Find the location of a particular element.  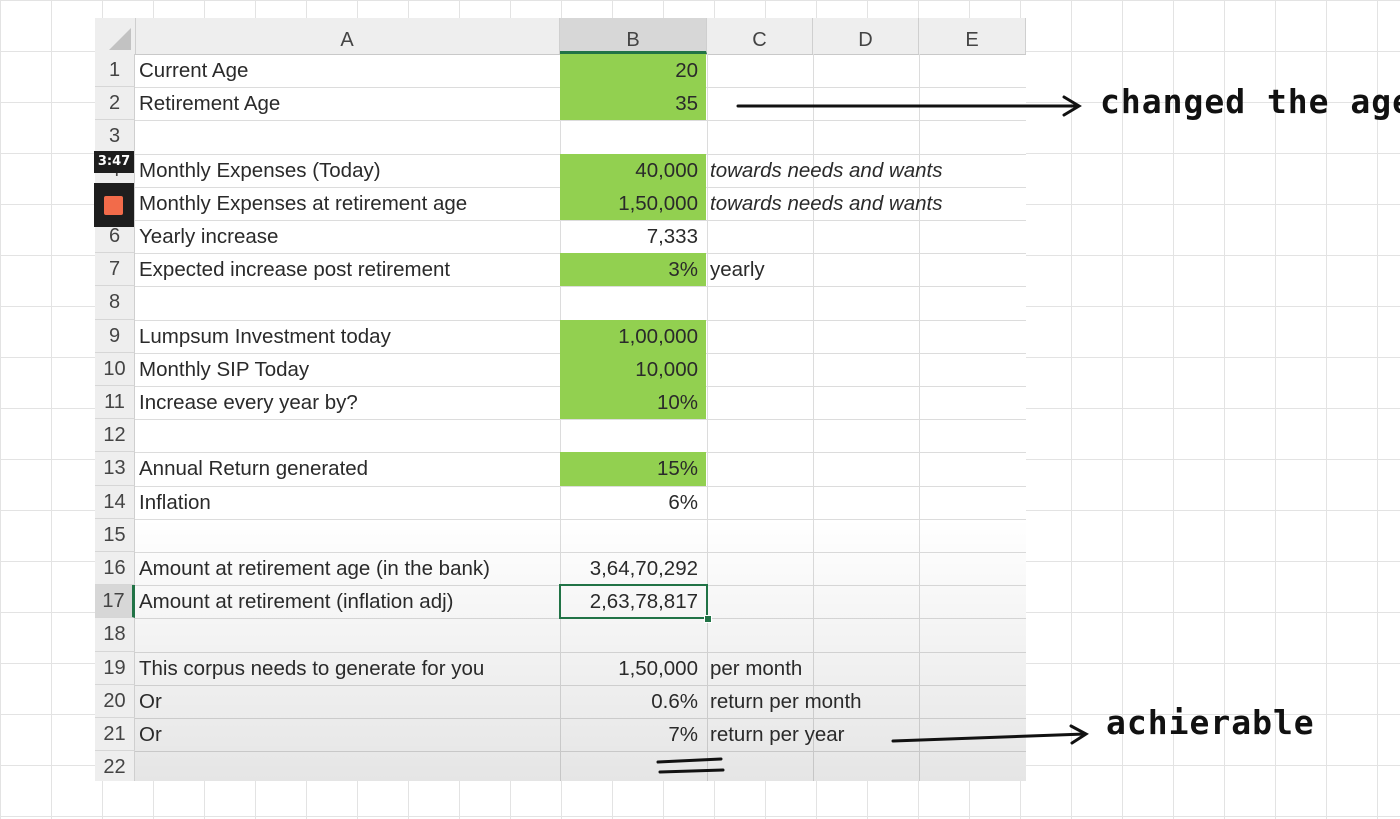

arrow-to-retirement-age is located at coordinates (909, 106).